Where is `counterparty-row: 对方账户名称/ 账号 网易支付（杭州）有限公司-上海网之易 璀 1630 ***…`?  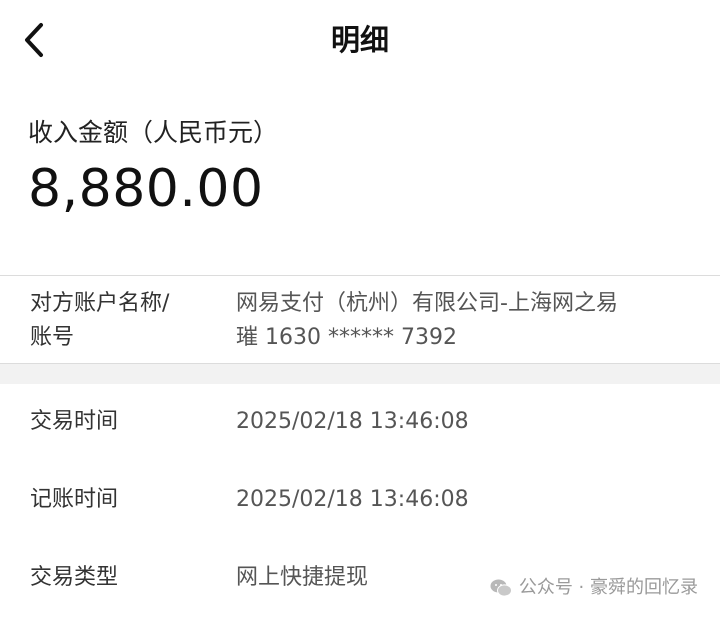 counterparty-row: 对方账户名称/ 账号 网易支付（杭州）有限公司-上海网之易 璀 1630 ***… is located at coordinates (360, 323).